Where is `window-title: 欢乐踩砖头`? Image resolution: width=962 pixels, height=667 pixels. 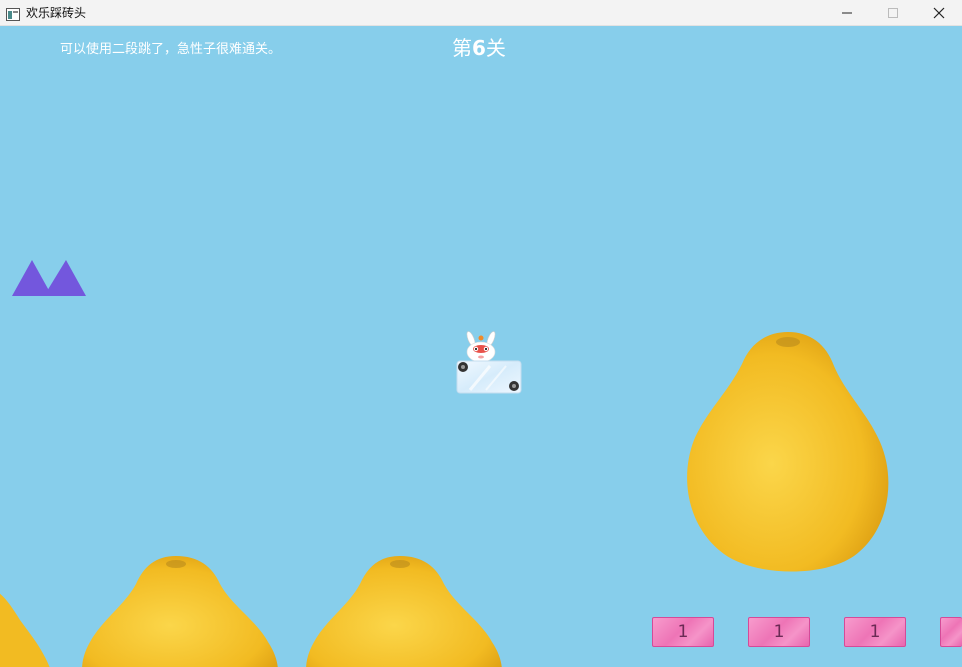 window-title: 欢乐踩砖头 is located at coordinates (56, 13).